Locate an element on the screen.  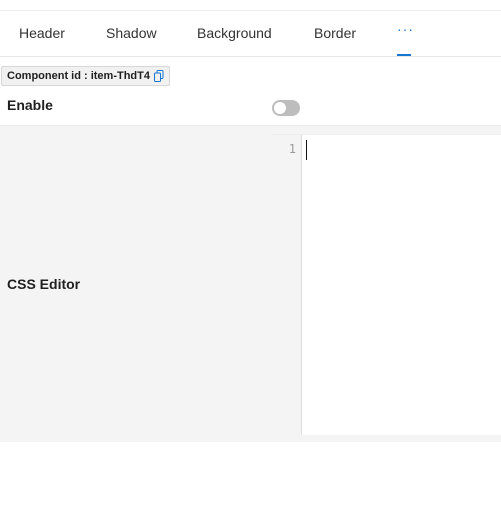
enable-toggle is located at coordinates (286, 108).